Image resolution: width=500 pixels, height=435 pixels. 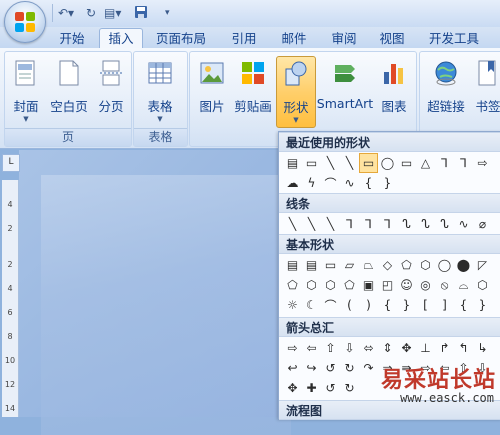 I want to click on basic-shape: ☾, so click(x=311, y=305).